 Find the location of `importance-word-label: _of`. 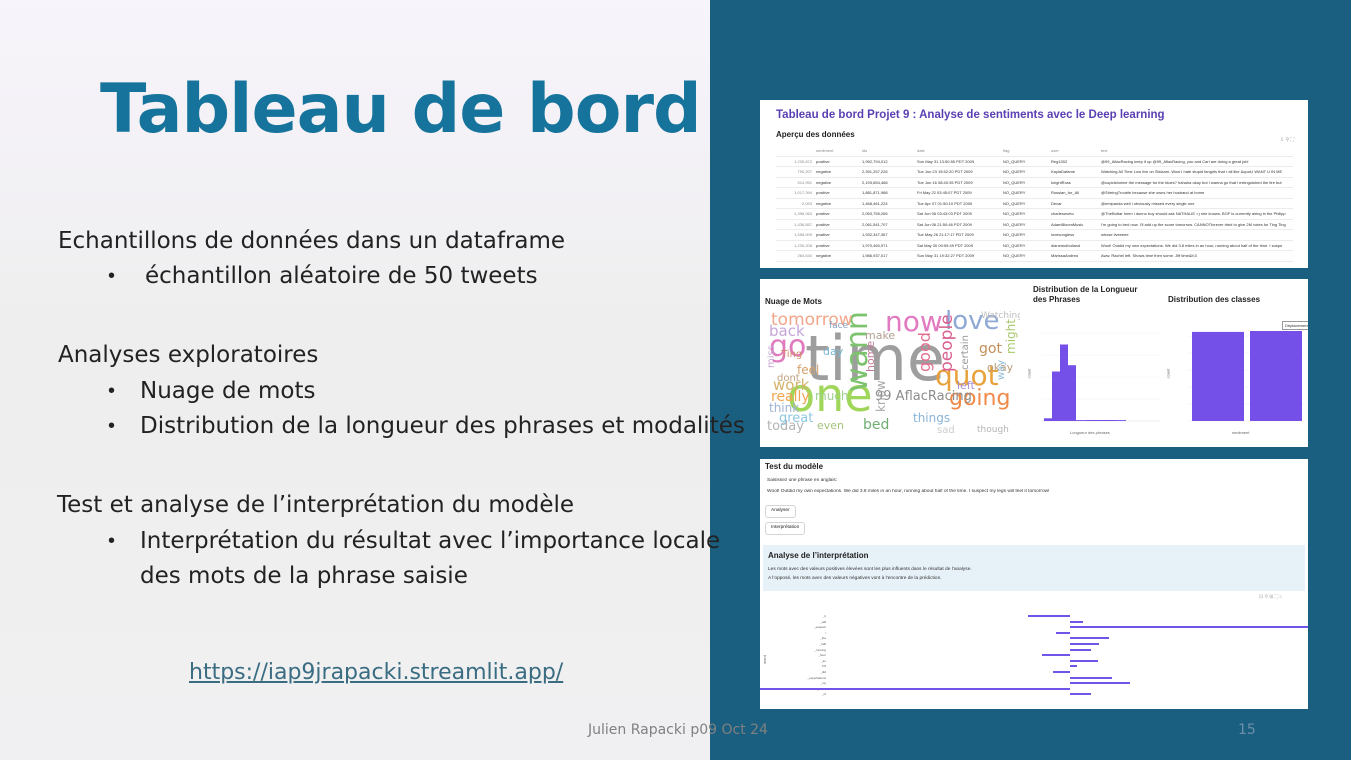

importance-word-label: _of is located at coordinates (823, 694).